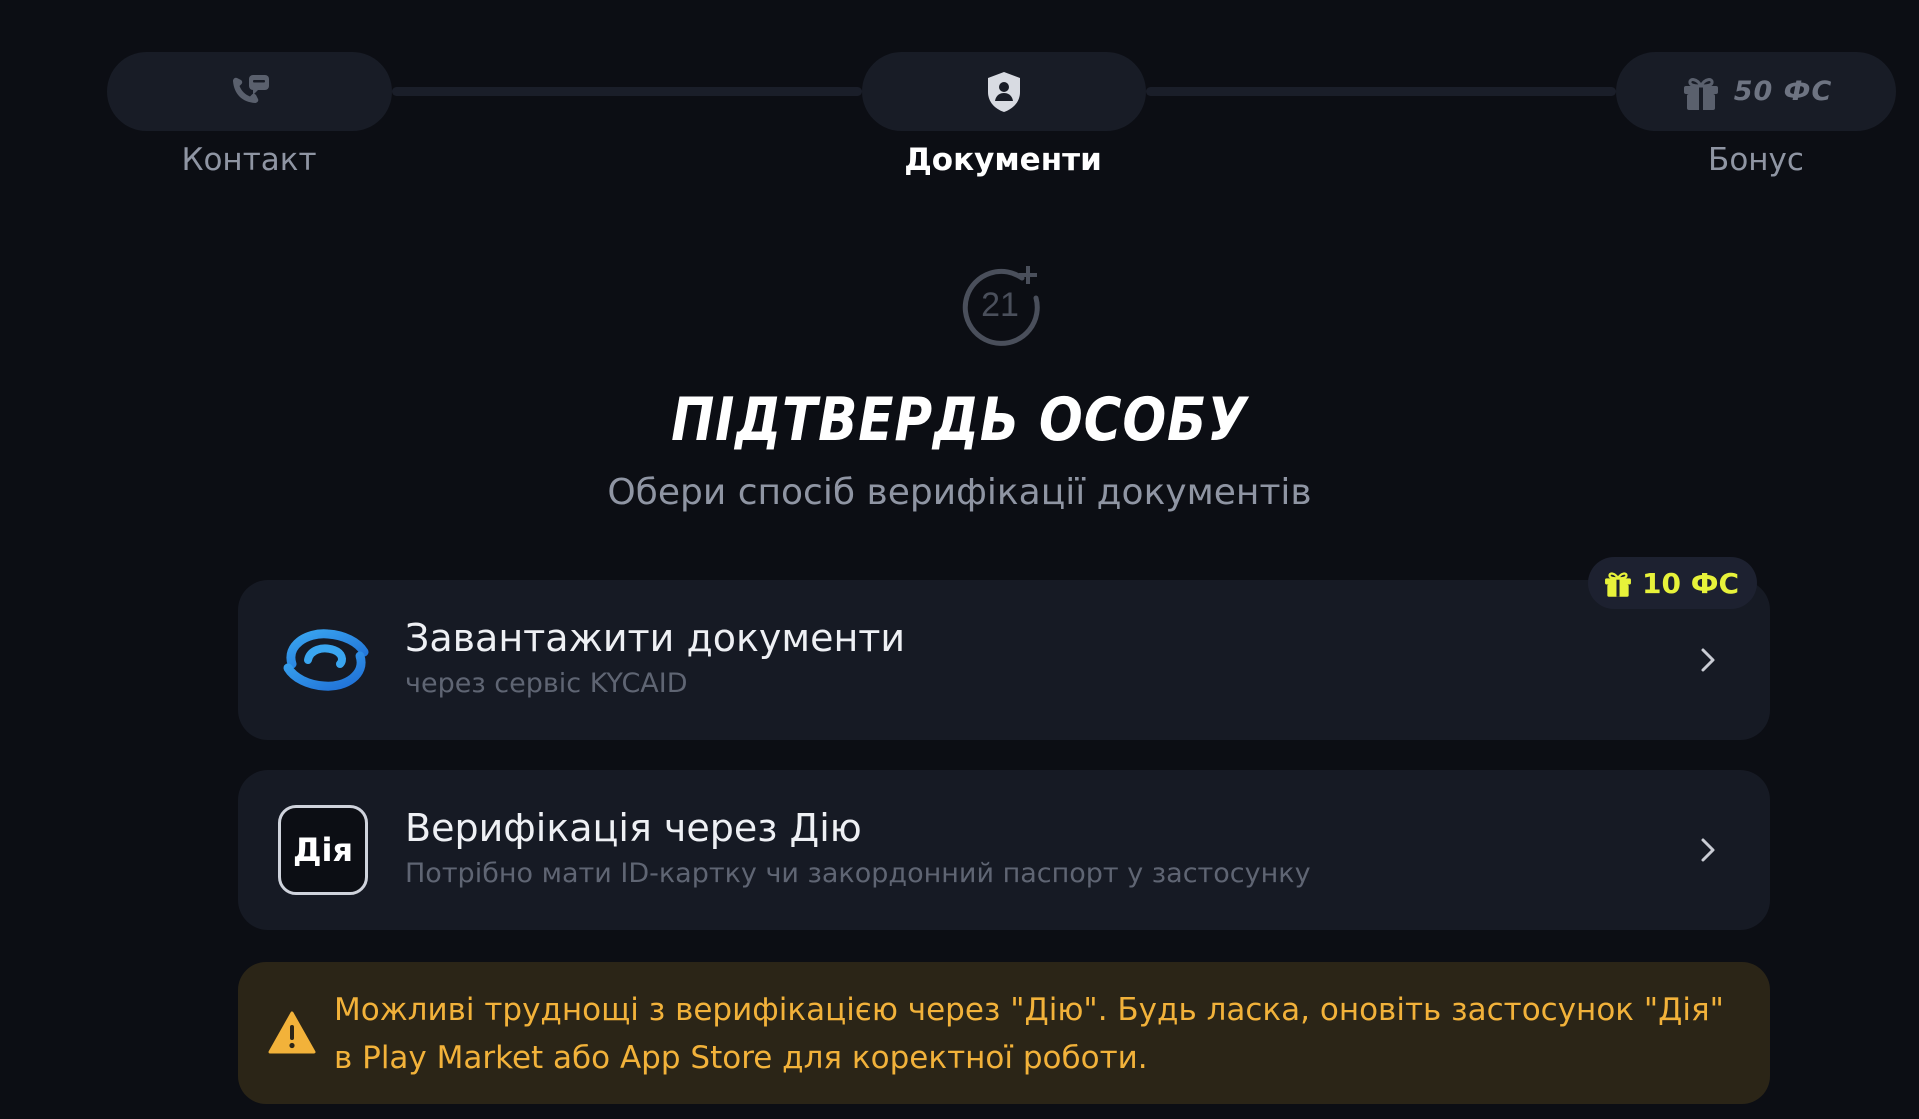 Image resolution: width=1919 pixels, height=1119 pixels. What do you see at coordinates (1691, 583) in the screenshot?
I see `reward-amount: 10 ФС` at bounding box center [1691, 583].